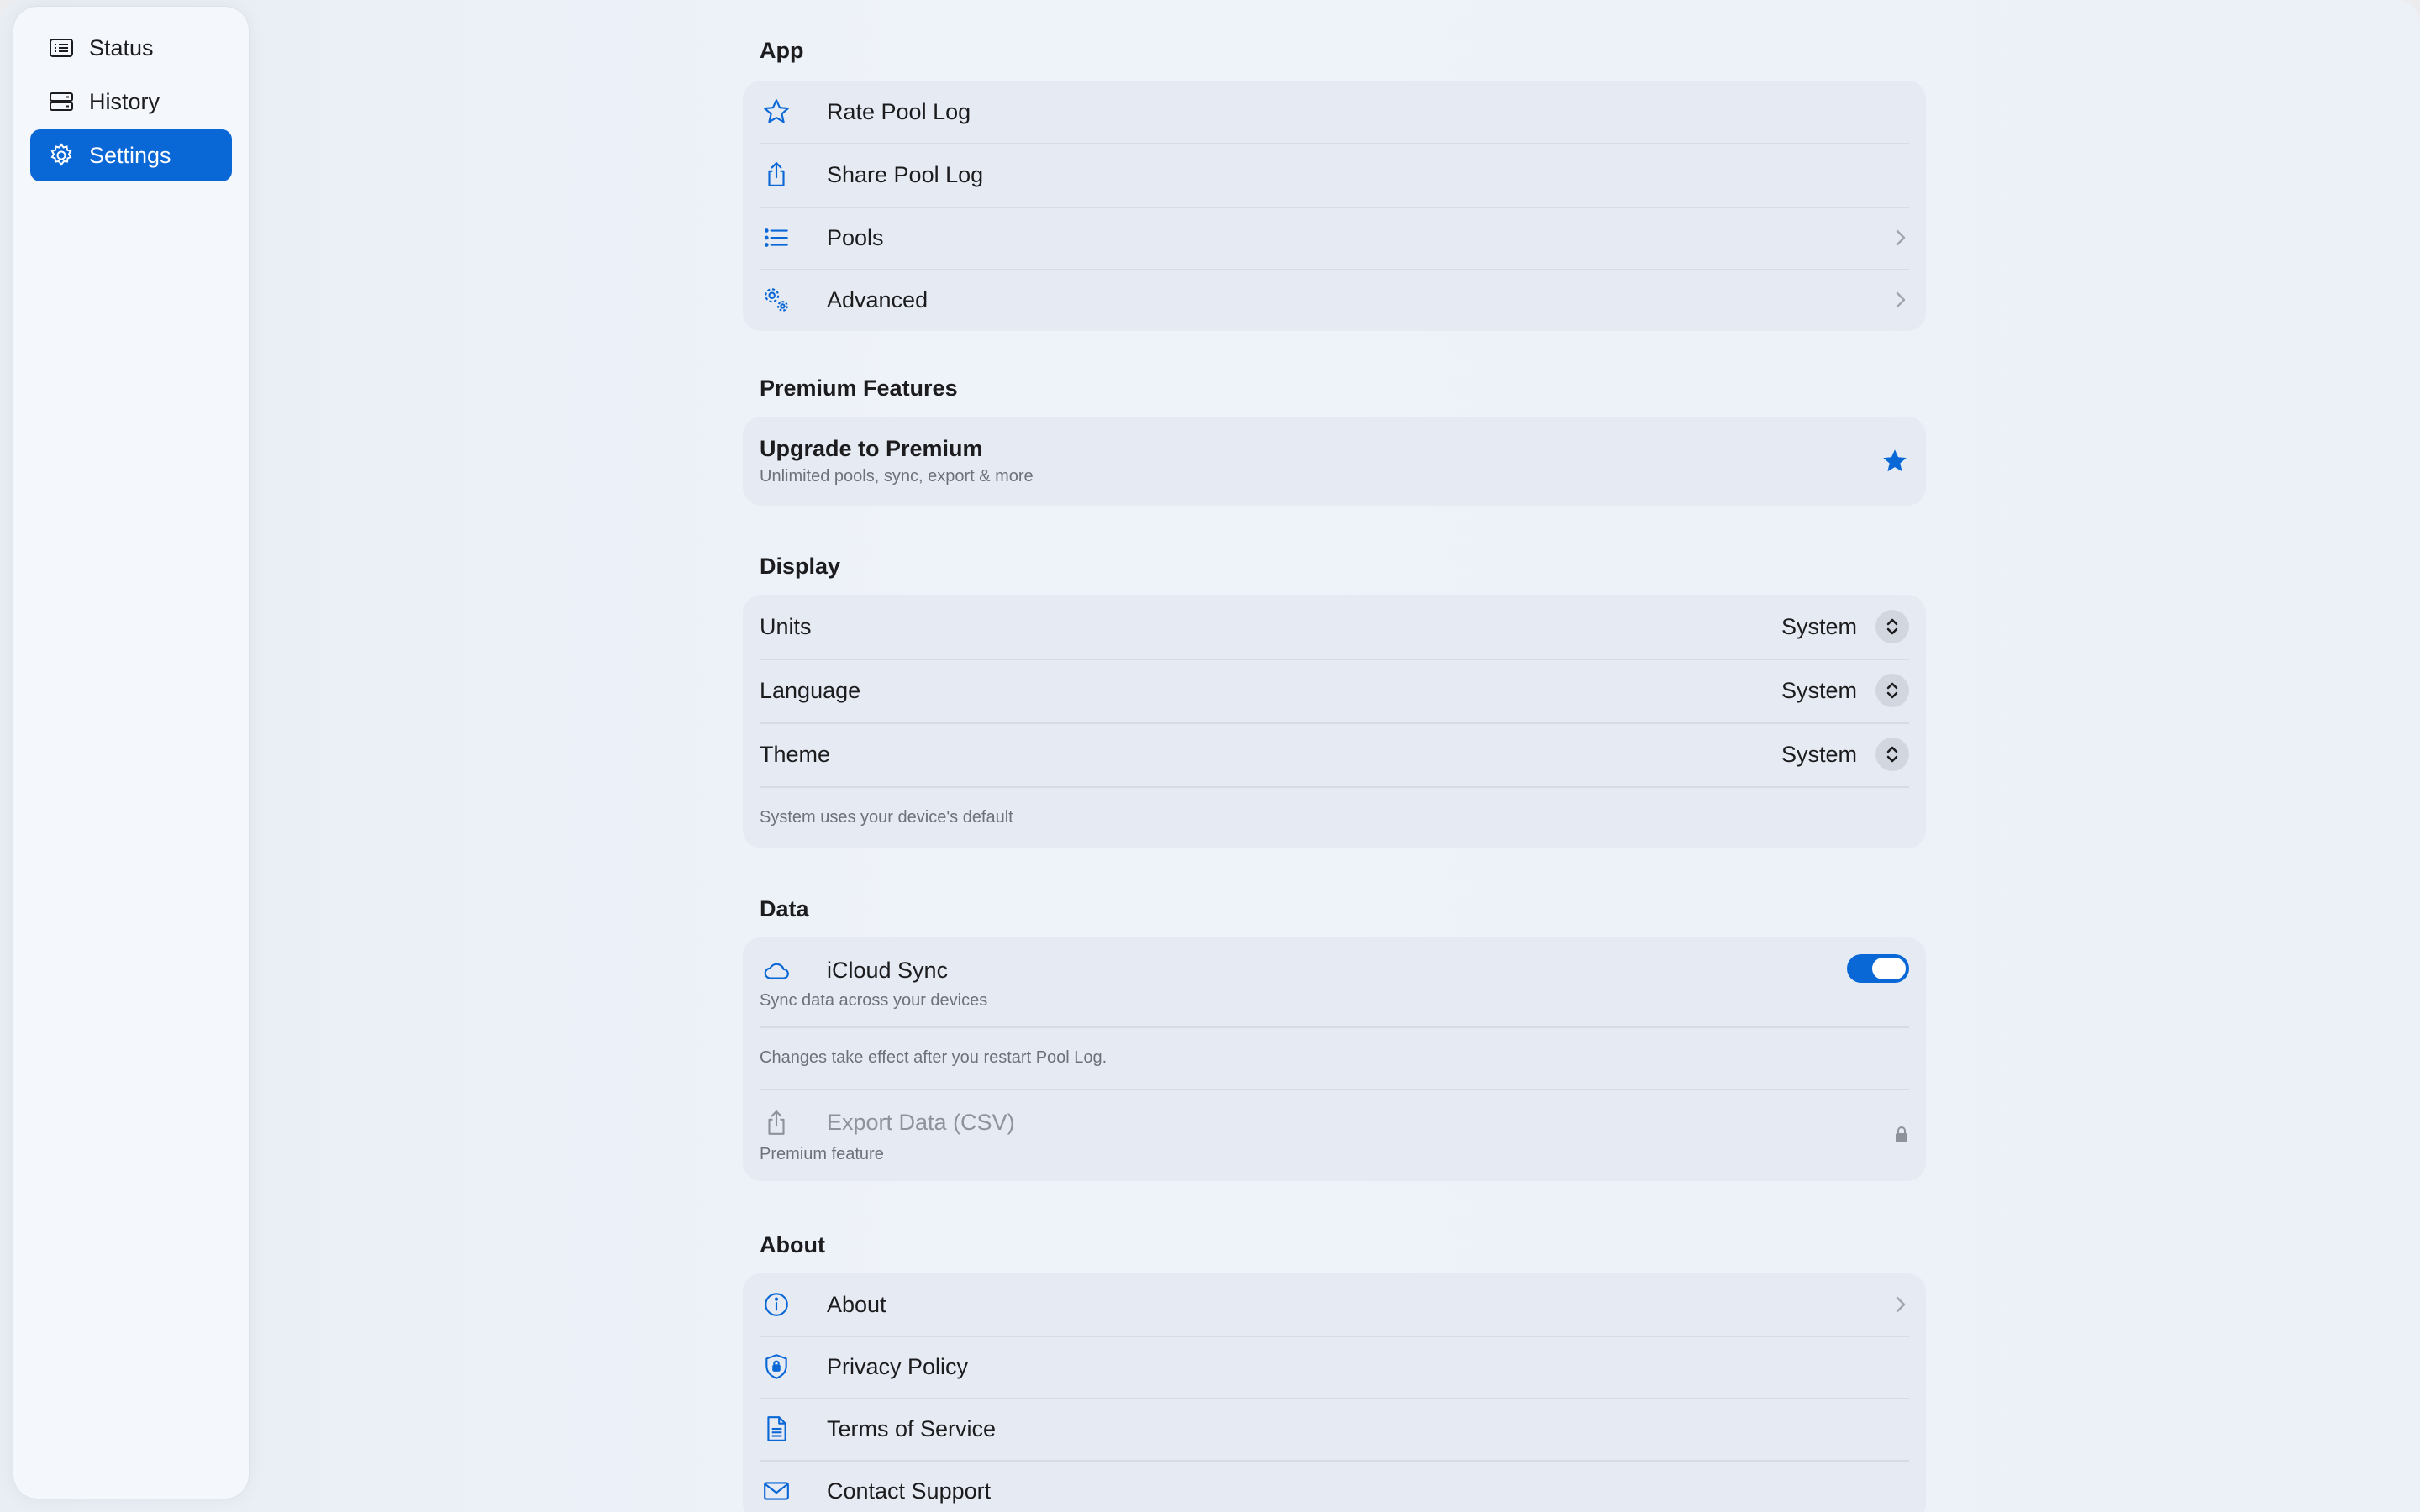 The image size is (2420, 1512). Describe the element at coordinates (62, 155) in the screenshot. I see `gear-icon` at that location.